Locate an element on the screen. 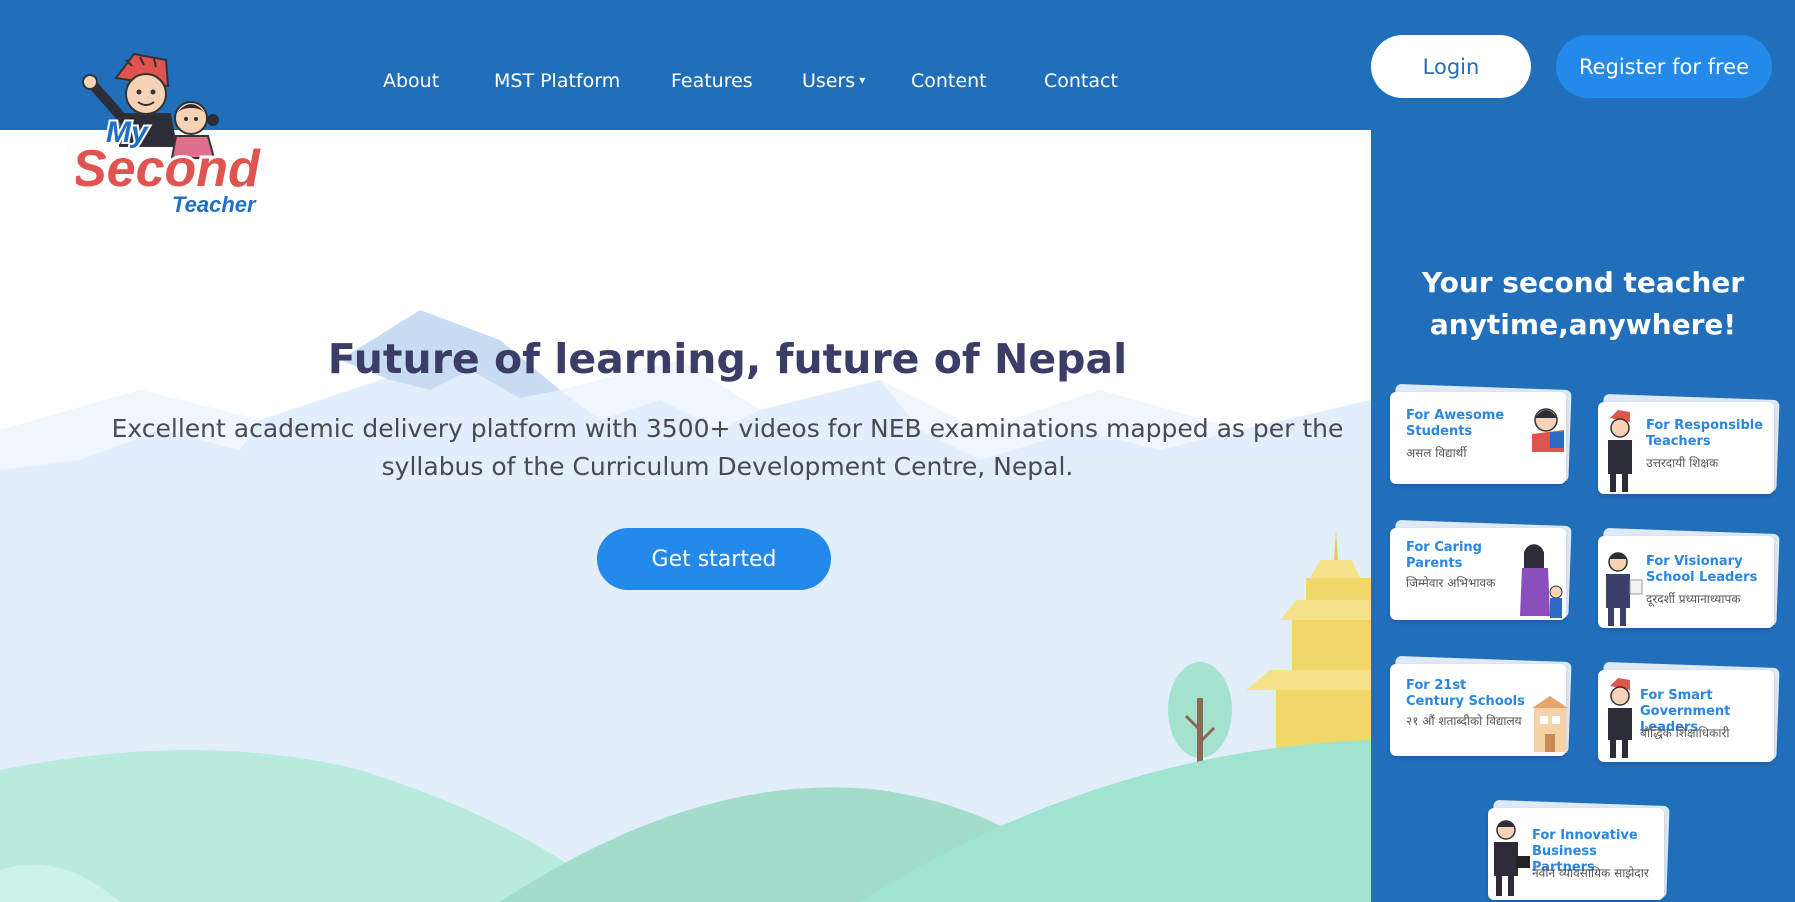  school-building-icon is located at coordinates (1550, 724).